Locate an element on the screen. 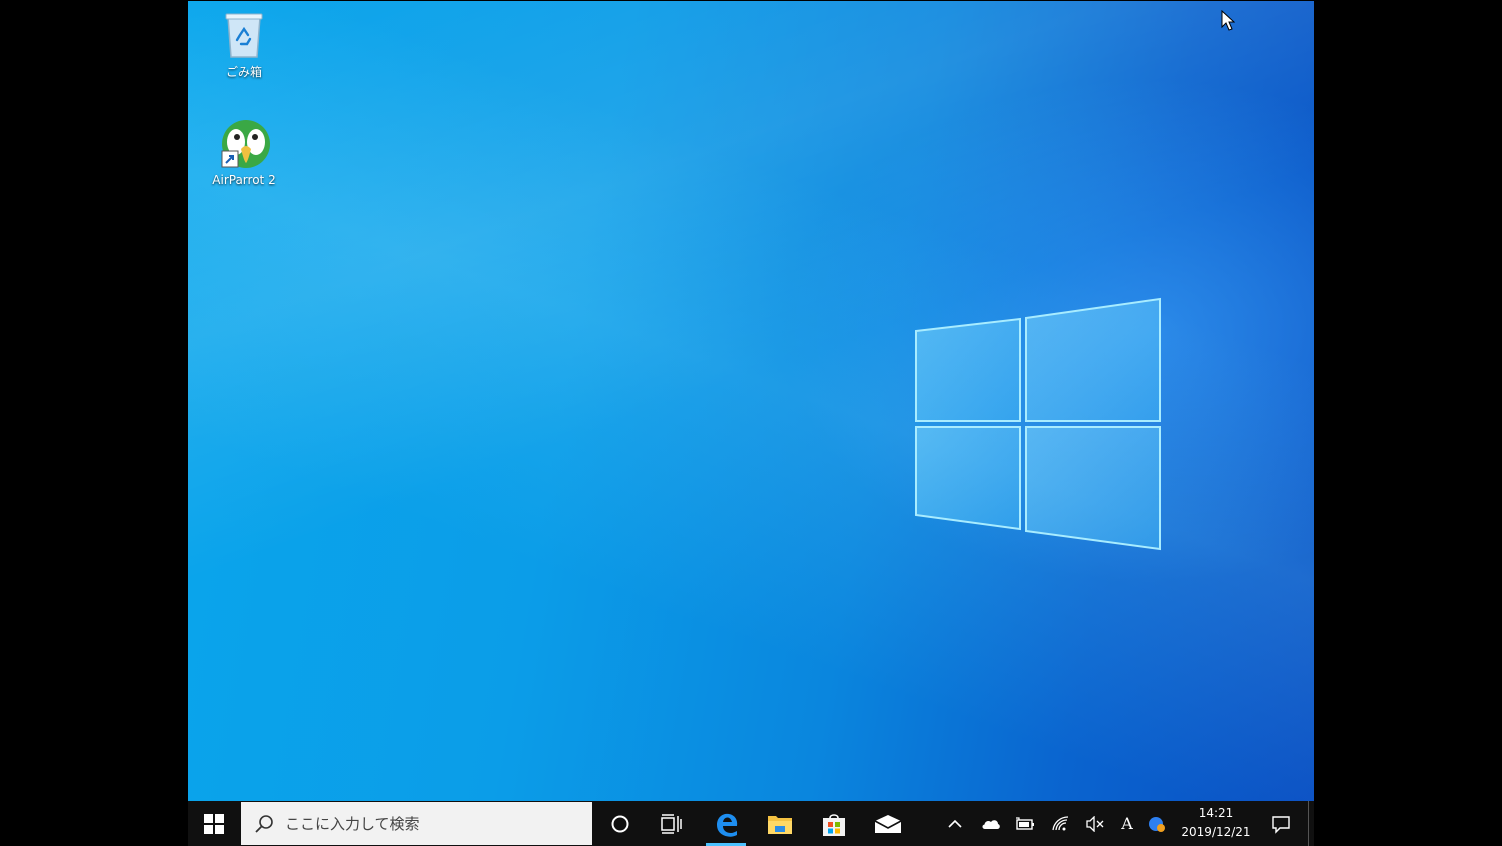 The width and height of the screenshot is (1502, 846). network-tray is located at coordinates (1061, 823).